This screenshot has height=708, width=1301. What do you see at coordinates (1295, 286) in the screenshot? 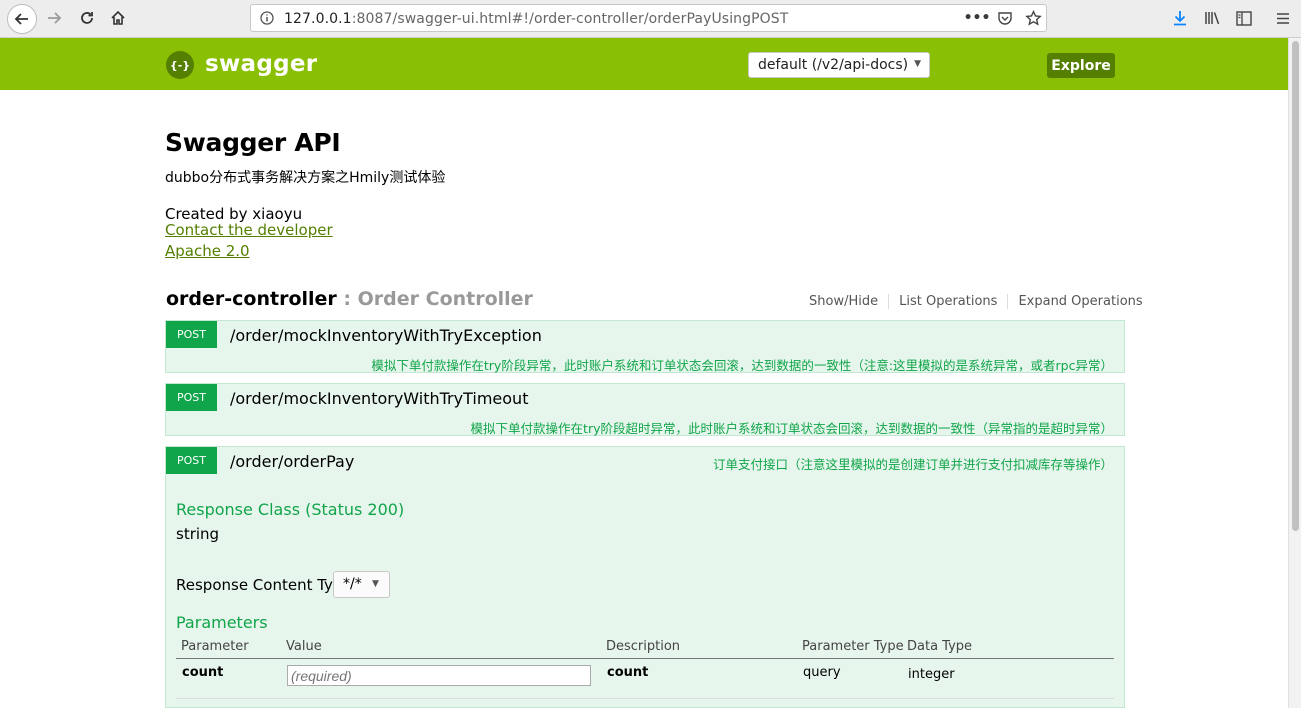
I see `scrollbar-thumb` at bounding box center [1295, 286].